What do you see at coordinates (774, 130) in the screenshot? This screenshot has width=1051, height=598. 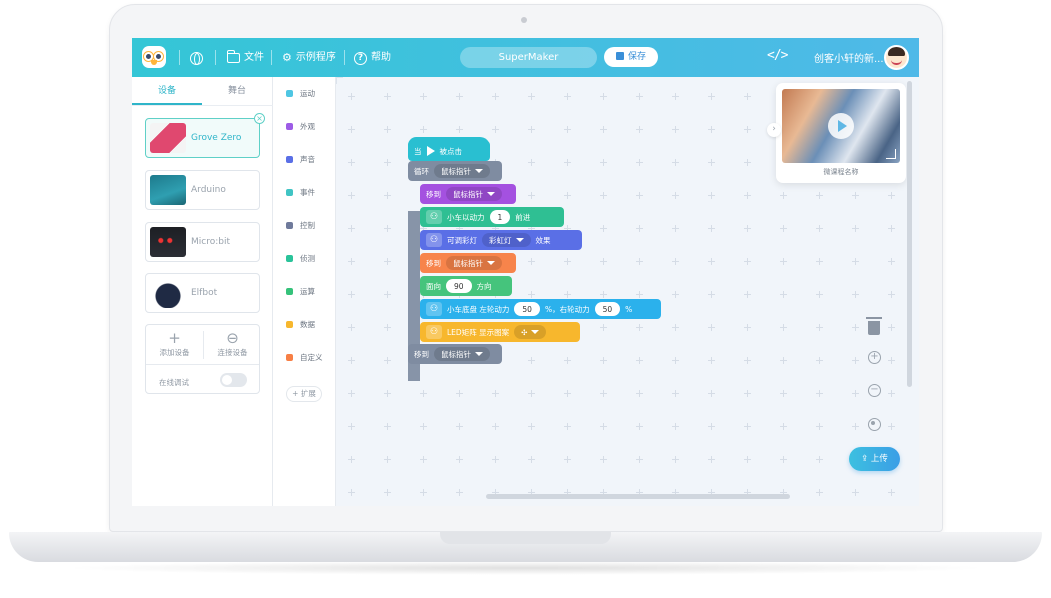 I see `chevron-right-icon: ›` at bounding box center [774, 130].